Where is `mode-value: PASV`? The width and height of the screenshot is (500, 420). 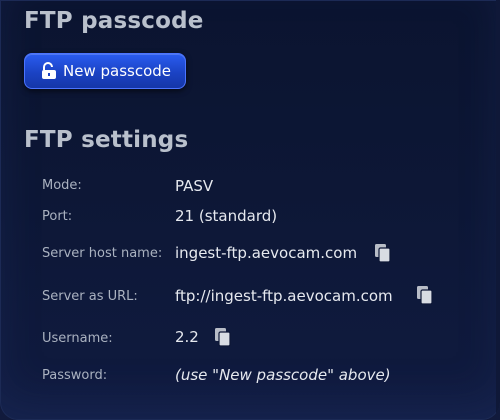 mode-value: PASV is located at coordinates (194, 186).